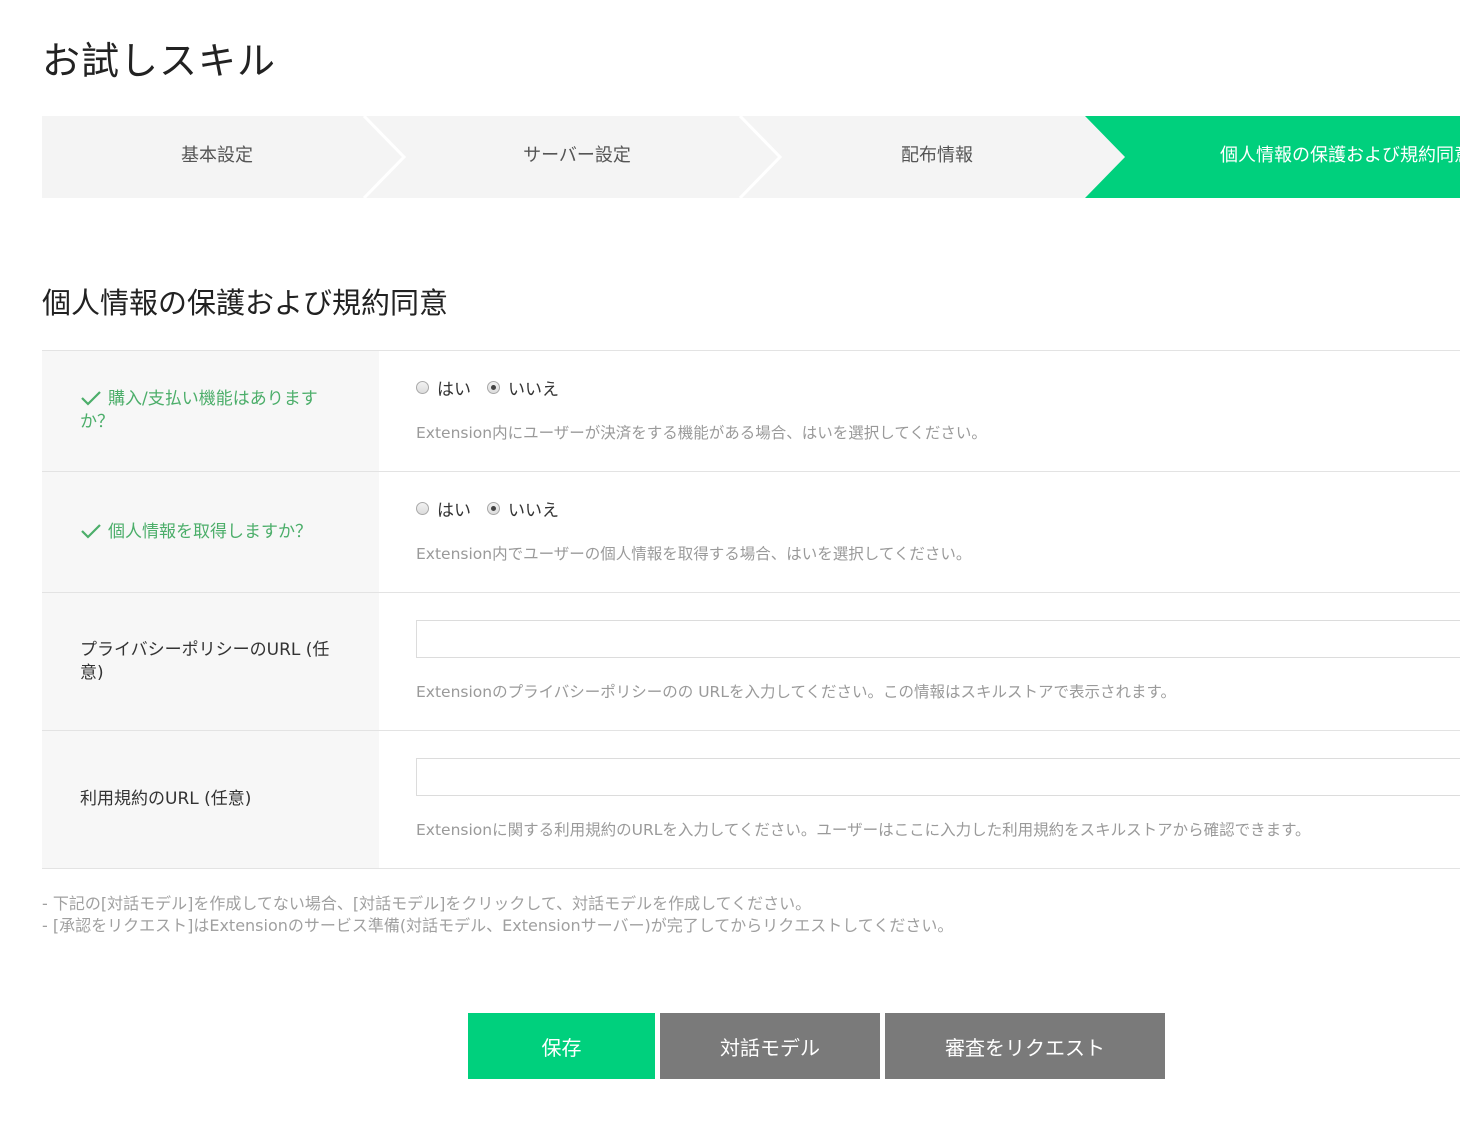 The width and height of the screenshot is (1460, 1129). Describe the element at coordinates (770, 1046) in the screenshot. I see `dialog-model-button: 対話モデル` at that location.